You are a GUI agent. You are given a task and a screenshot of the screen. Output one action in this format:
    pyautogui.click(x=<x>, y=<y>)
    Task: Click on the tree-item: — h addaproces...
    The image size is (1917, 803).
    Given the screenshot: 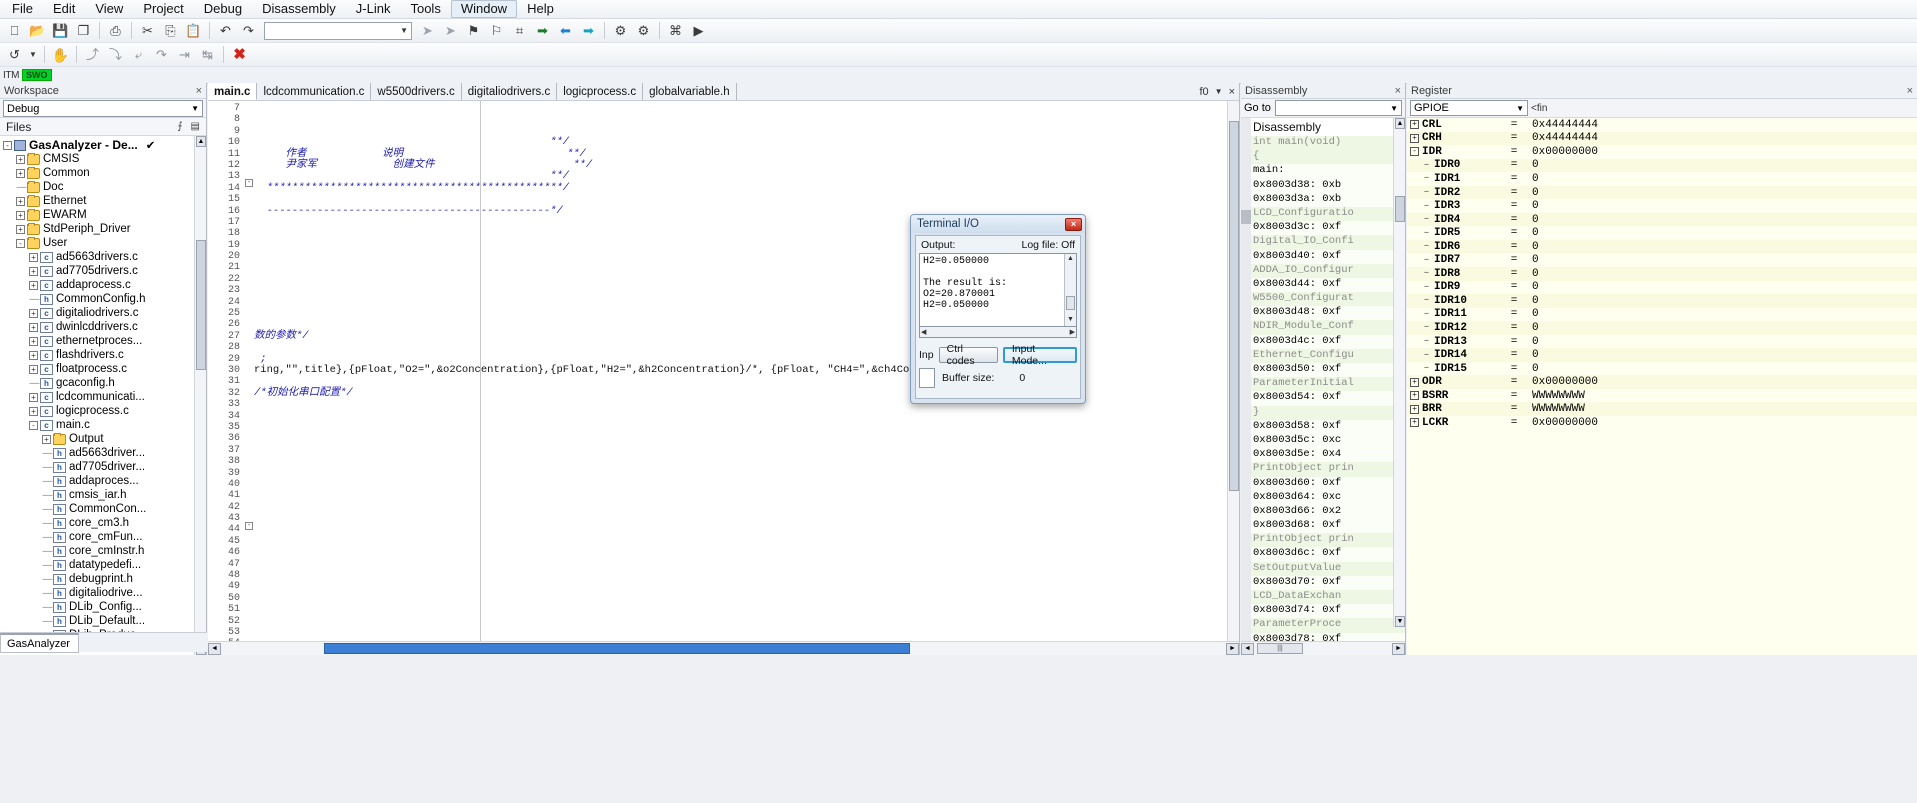 What is the action you would take?
    pyautogui.click(x=103, y=481)
    